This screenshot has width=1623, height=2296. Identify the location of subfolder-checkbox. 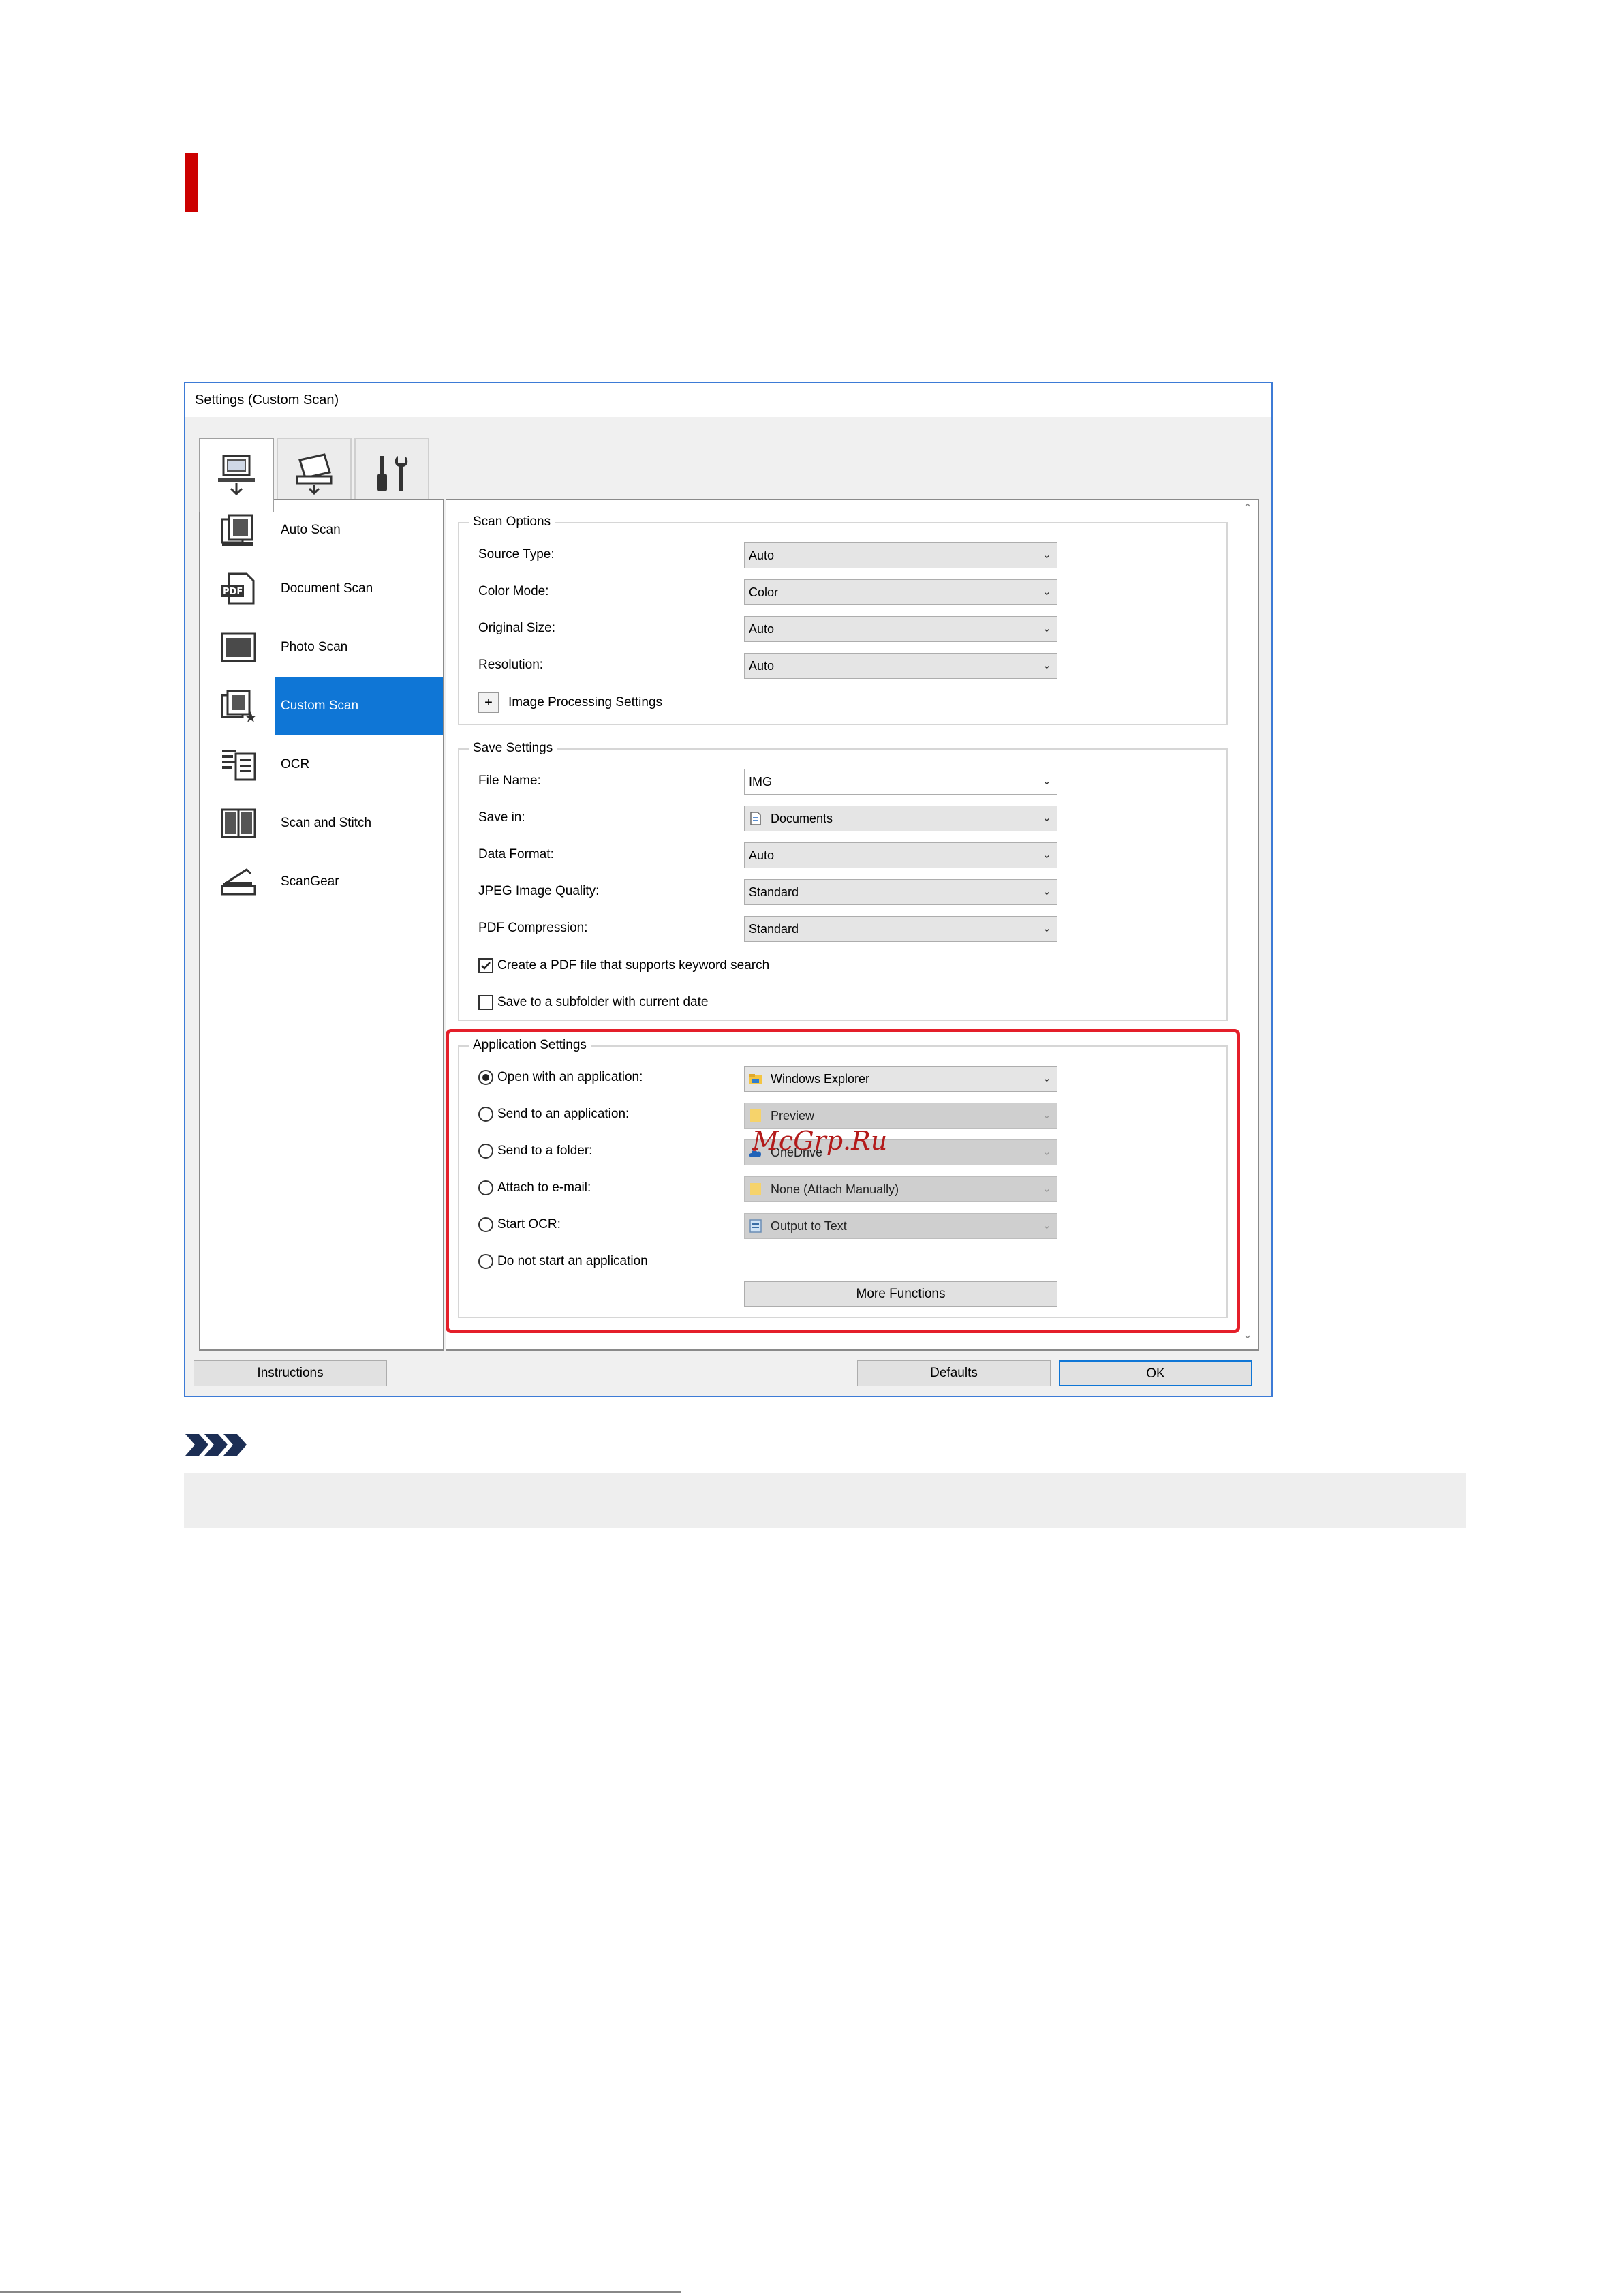
(485, 1003).